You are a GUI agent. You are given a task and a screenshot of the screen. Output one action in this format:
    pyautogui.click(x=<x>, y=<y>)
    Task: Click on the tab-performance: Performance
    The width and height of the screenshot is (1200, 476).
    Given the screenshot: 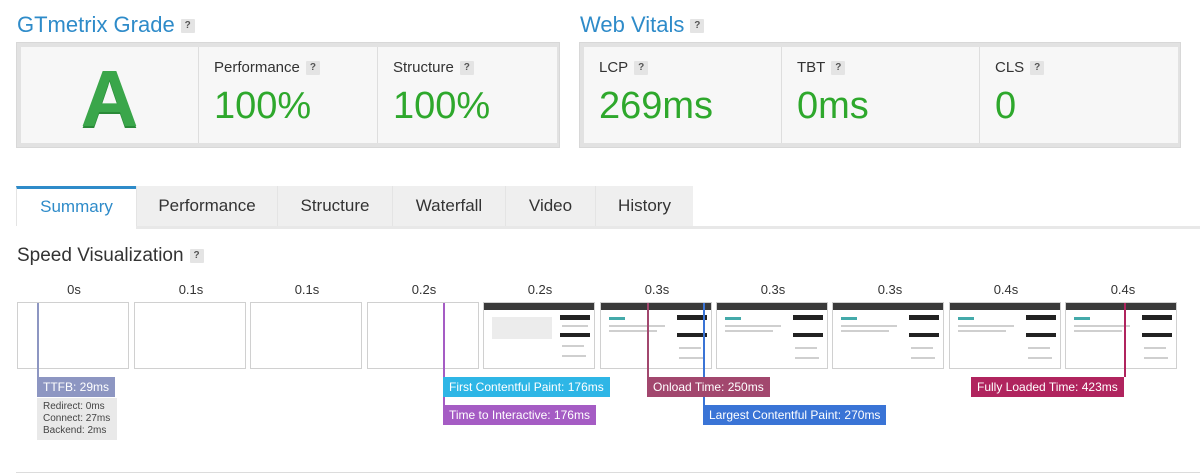 What is the action you would take?
    pyautogui.click(x=206, y=206)
    